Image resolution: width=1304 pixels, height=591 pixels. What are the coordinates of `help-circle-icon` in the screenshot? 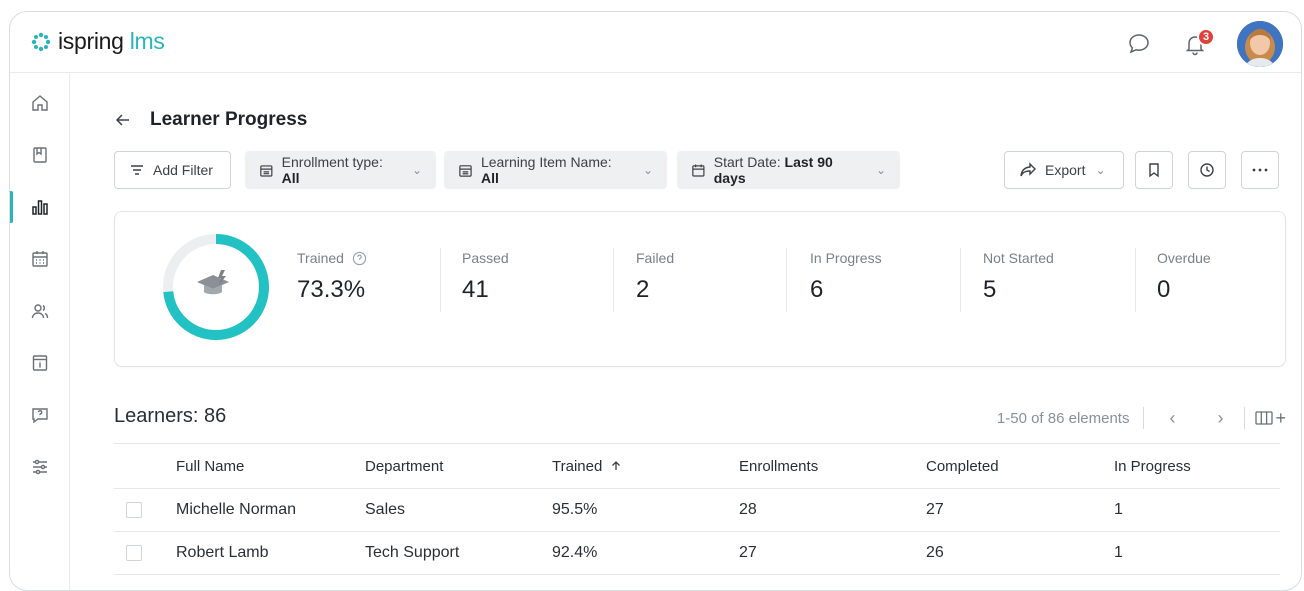 It's located at (359, 258).